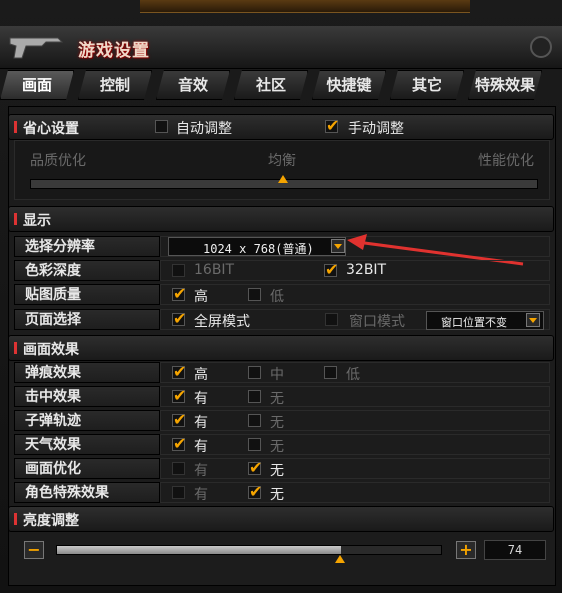 The image size is (562, 593). I want to click on plus-icon: +, so click(466, 549).